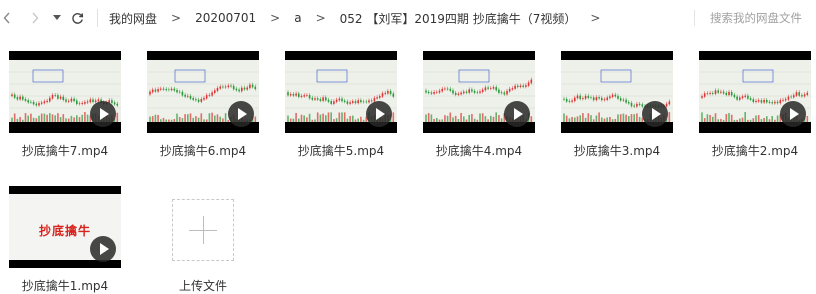 The image size is (816, 294). I want to click on file-name: 抄底擒牛5.mp4, so click(341, 151).